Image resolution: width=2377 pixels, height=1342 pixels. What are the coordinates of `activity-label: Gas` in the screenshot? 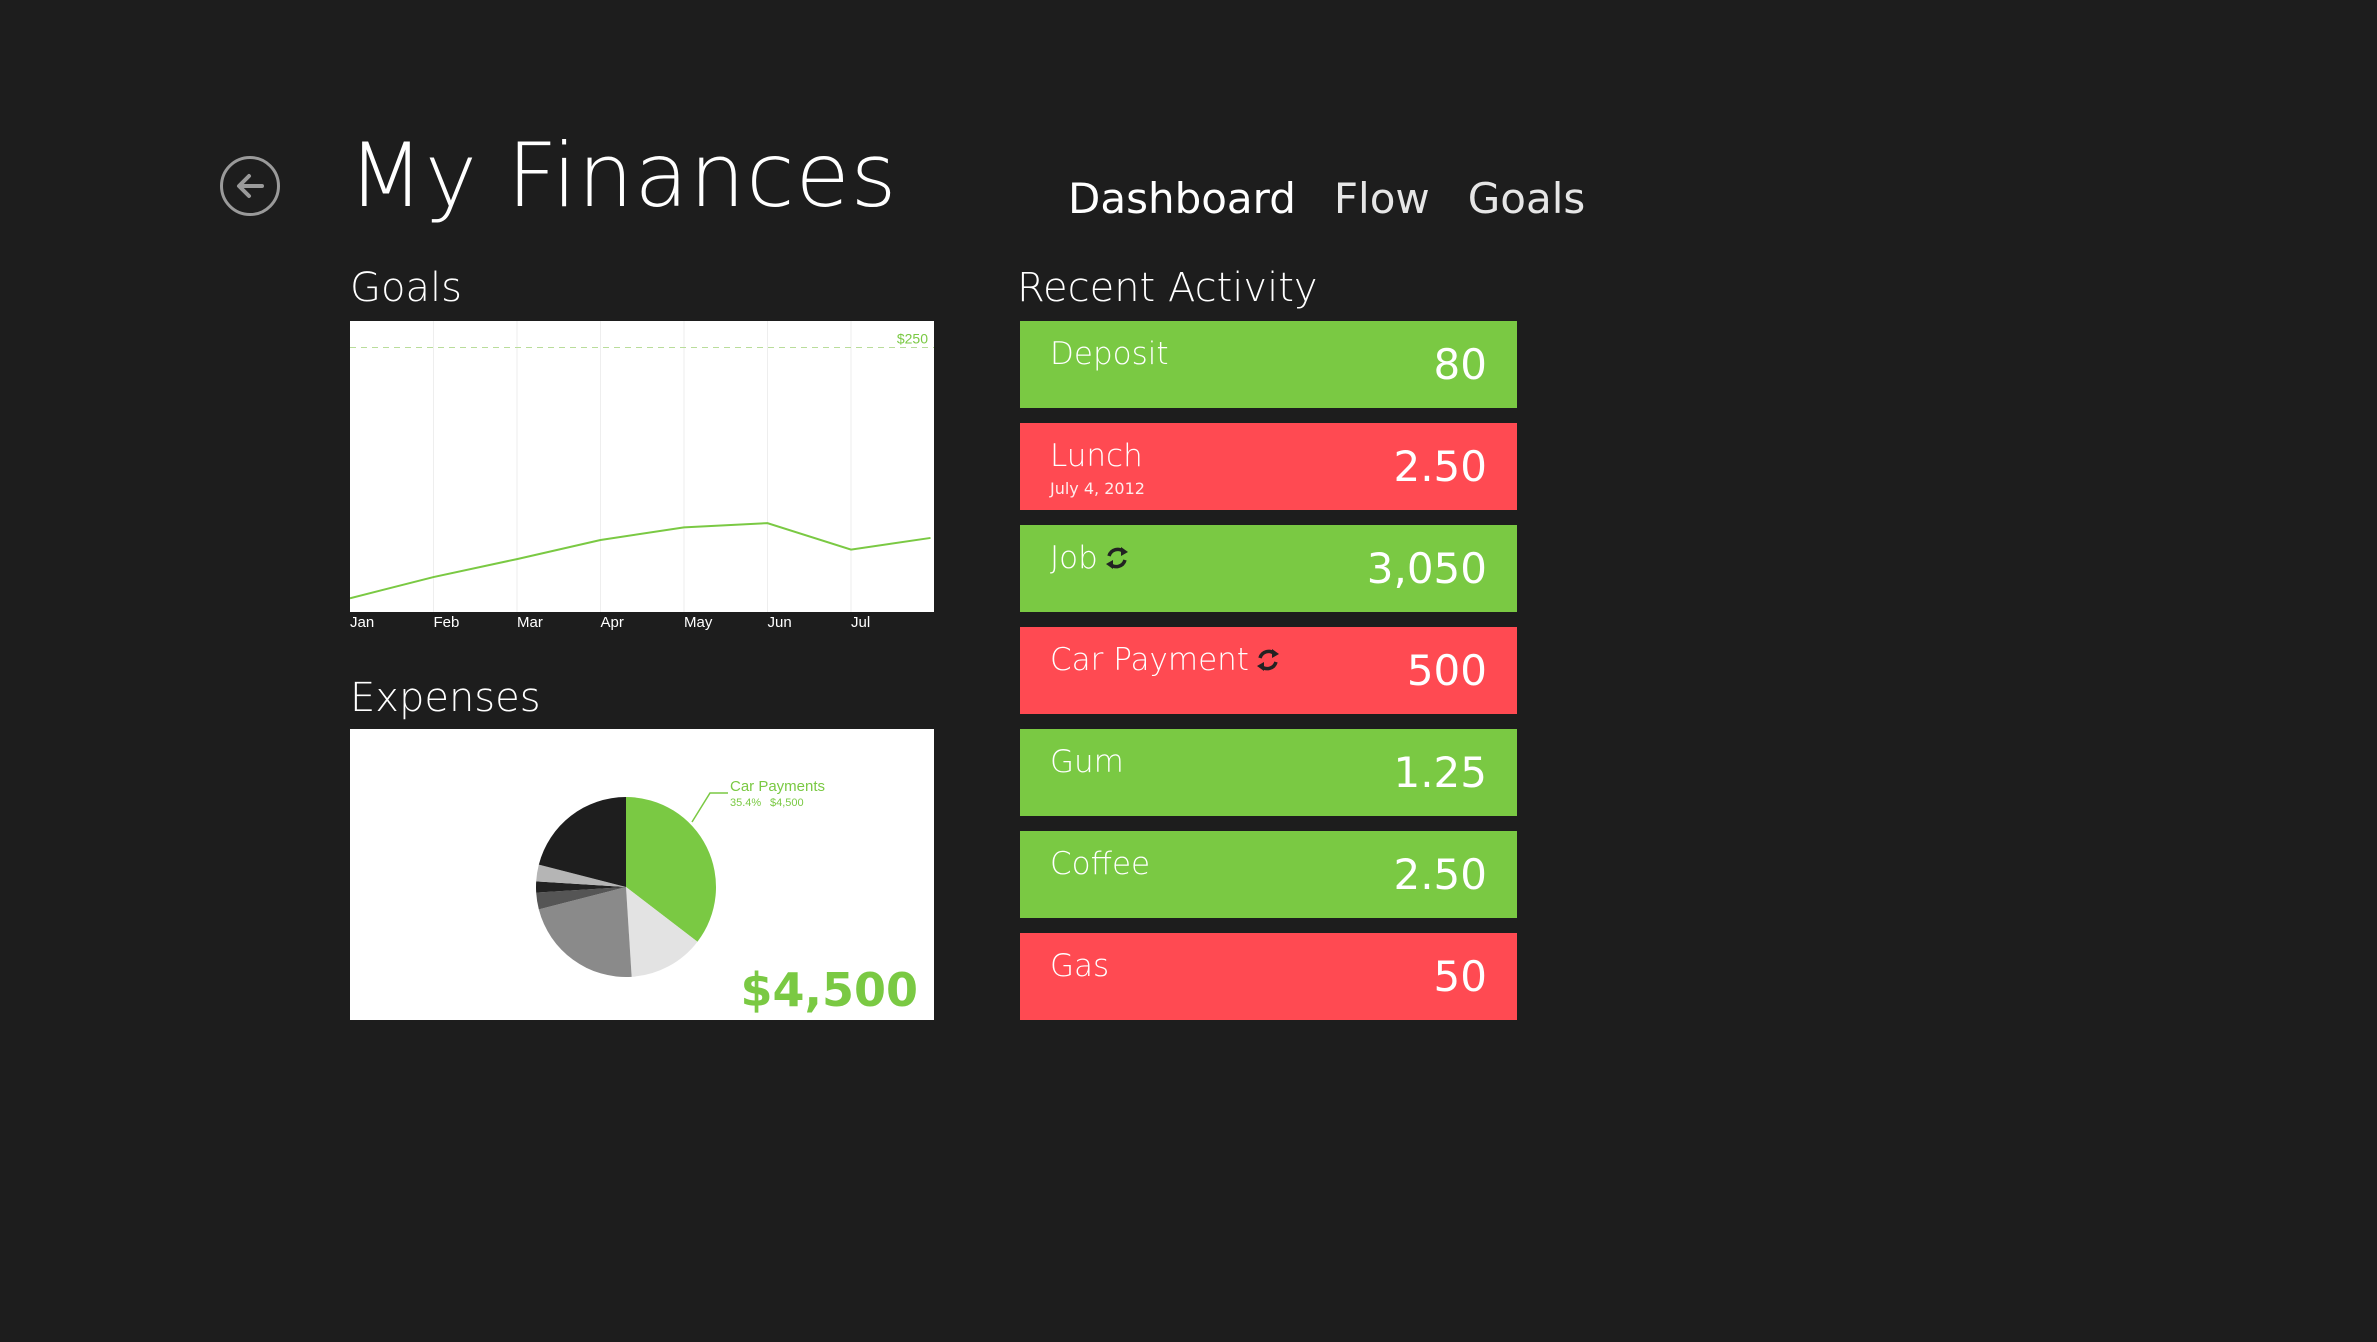 It's located at (1080, 966).